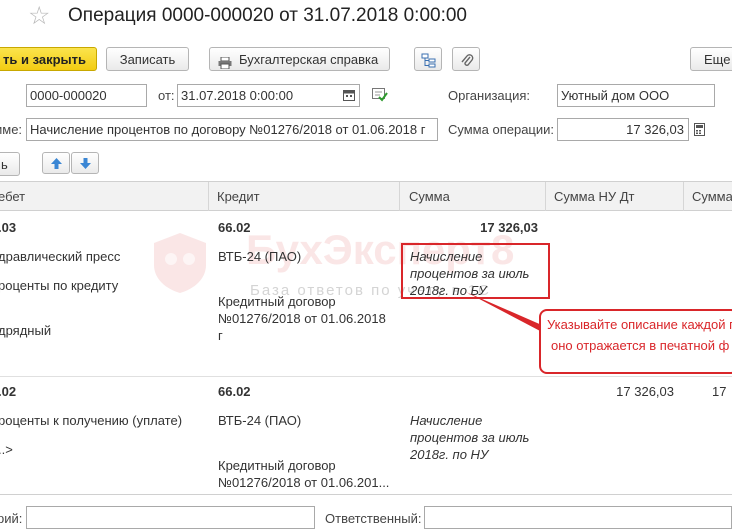  What do you see at coordinates (12, 196) in the screenshot?
I see `column-debit: ебет` at bounding box center [12, 196].